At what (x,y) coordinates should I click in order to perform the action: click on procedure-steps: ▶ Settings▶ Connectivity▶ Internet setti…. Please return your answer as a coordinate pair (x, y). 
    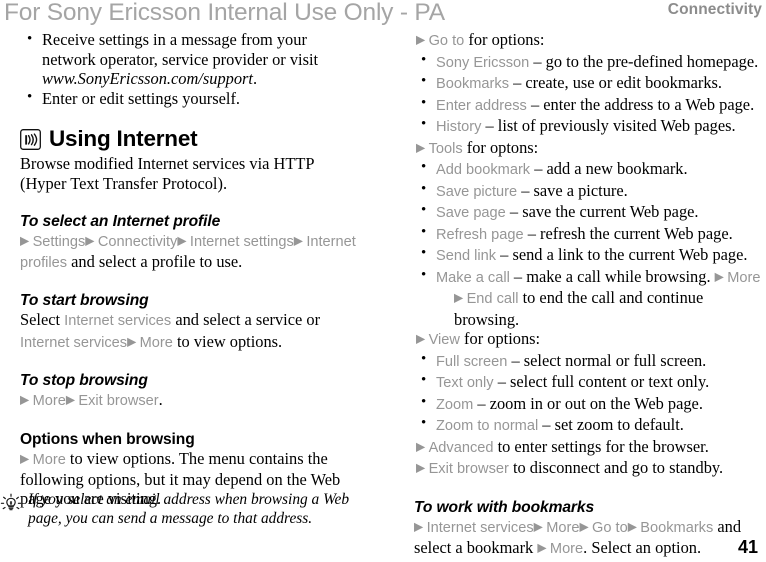
    Looking at the image, I should click on (194, 252).